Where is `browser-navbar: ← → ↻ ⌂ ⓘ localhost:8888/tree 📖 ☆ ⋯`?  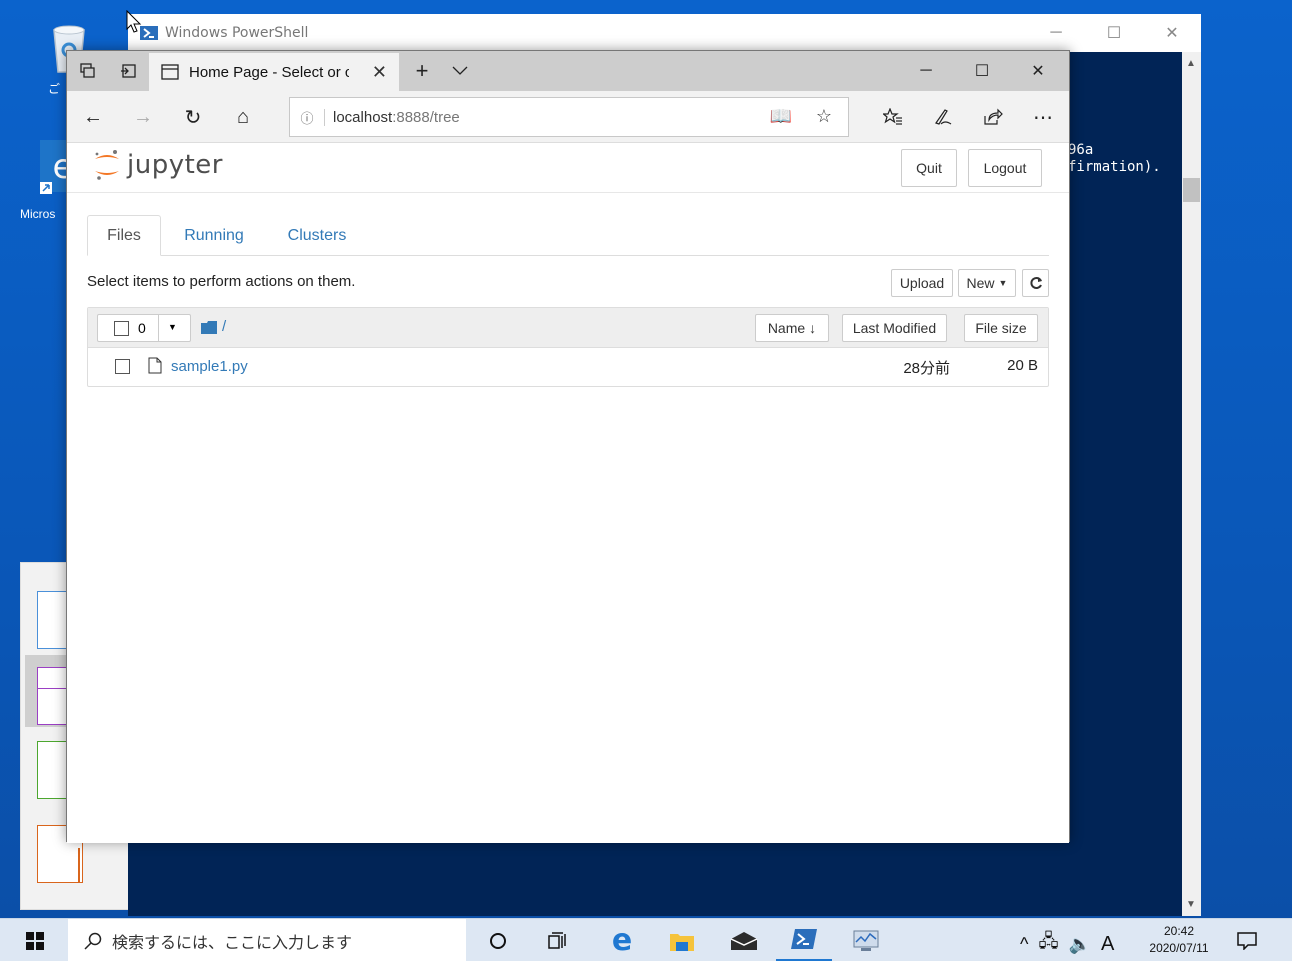 browser-navbar: ← → ↻ ⌂ ⓘ localhost:8888/tree 📖 ☆ ⋯ is located at coordinates (568, 117).